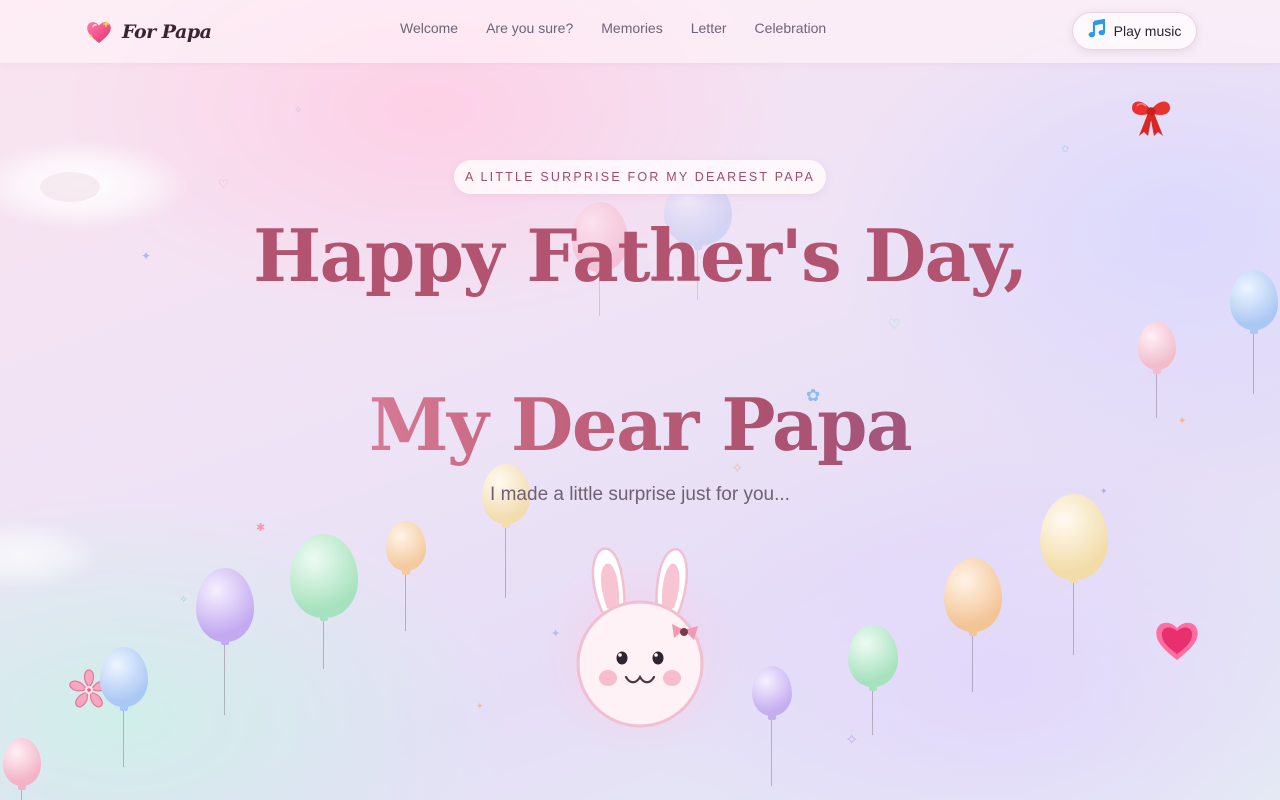 The height and width of the screenshot is (800, 1280). What do you see at coordinates (1151, 118) in the screenshot?
I see `ribbon-bow-icon` at bounding box center [1151, 118].